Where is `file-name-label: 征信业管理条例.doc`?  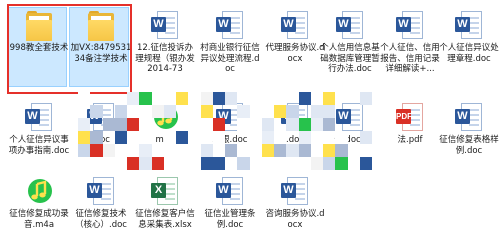 file-name-label: 征信业管理条例.doc is located at coordinates (230, 219).